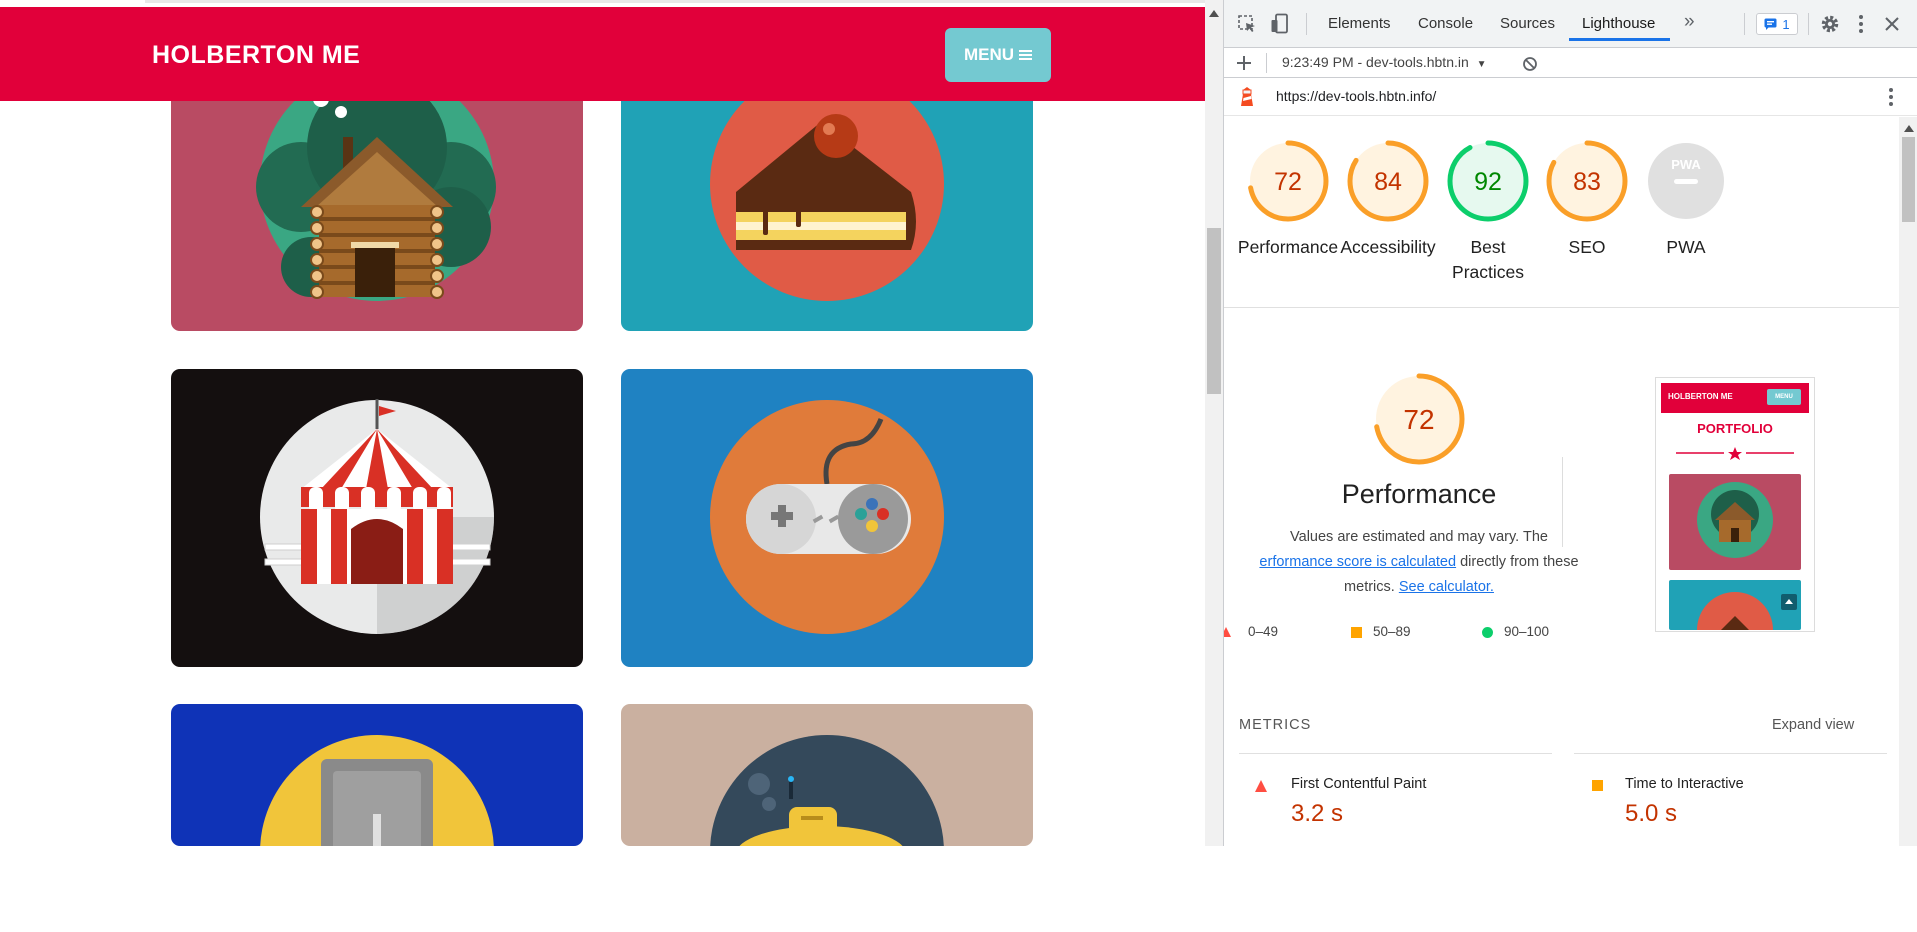 The width and height of the screenshot is (1917, 932). What do you see at coordinates (1813, 725) in the screenshot?
I see `expand-view-link: Expand view` at bounding box center [1813, 725].